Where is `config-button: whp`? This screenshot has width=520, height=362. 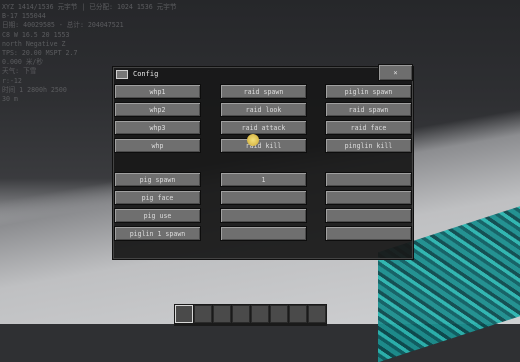 config-button: whp is located at coordinates (157, 145).